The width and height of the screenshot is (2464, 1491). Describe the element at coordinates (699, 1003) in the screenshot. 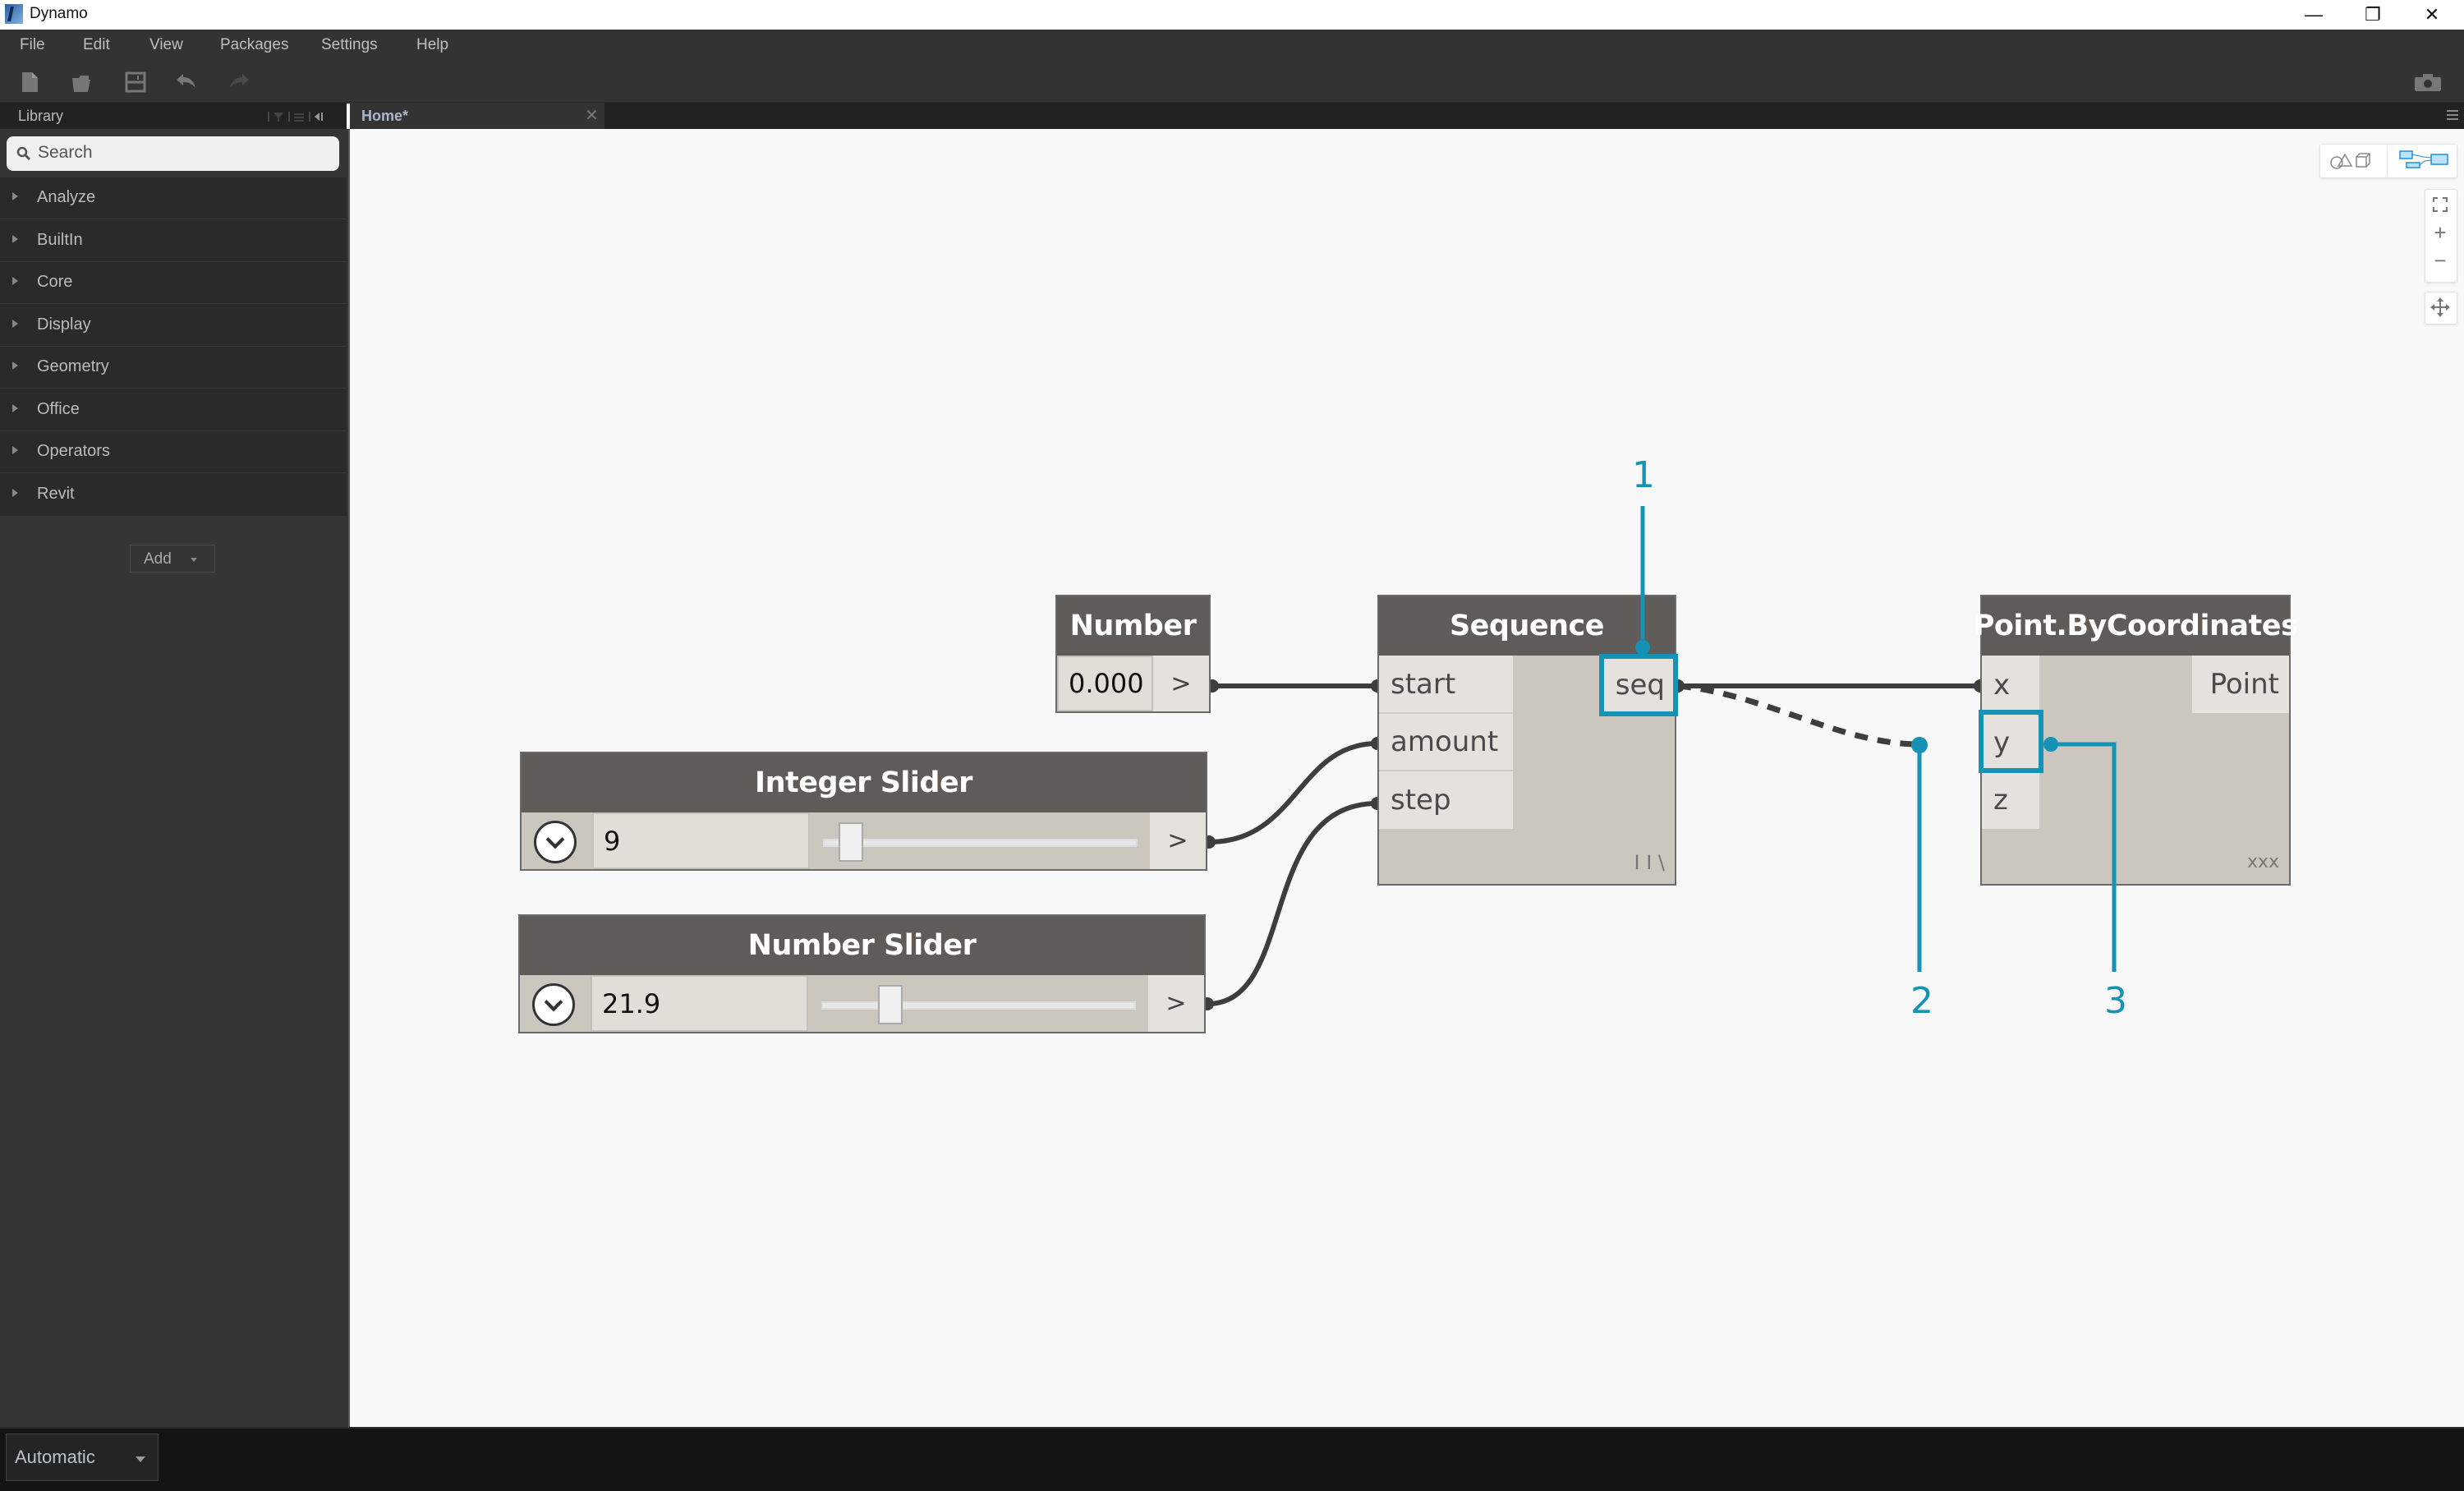

I see `number-slider-value-input: 21.9` at that location.